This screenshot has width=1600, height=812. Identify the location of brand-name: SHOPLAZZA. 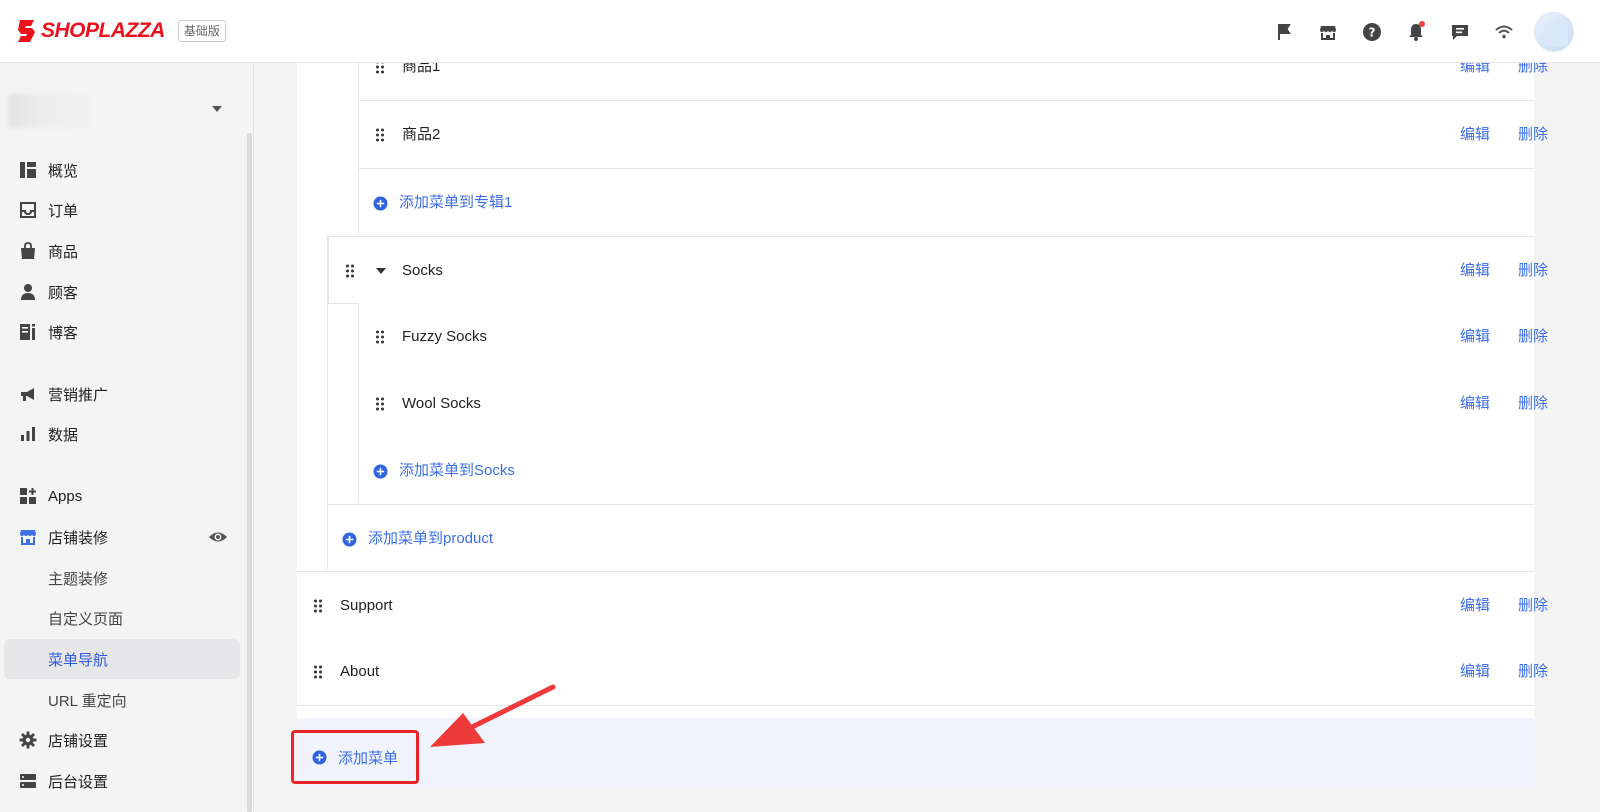
(103, 30).